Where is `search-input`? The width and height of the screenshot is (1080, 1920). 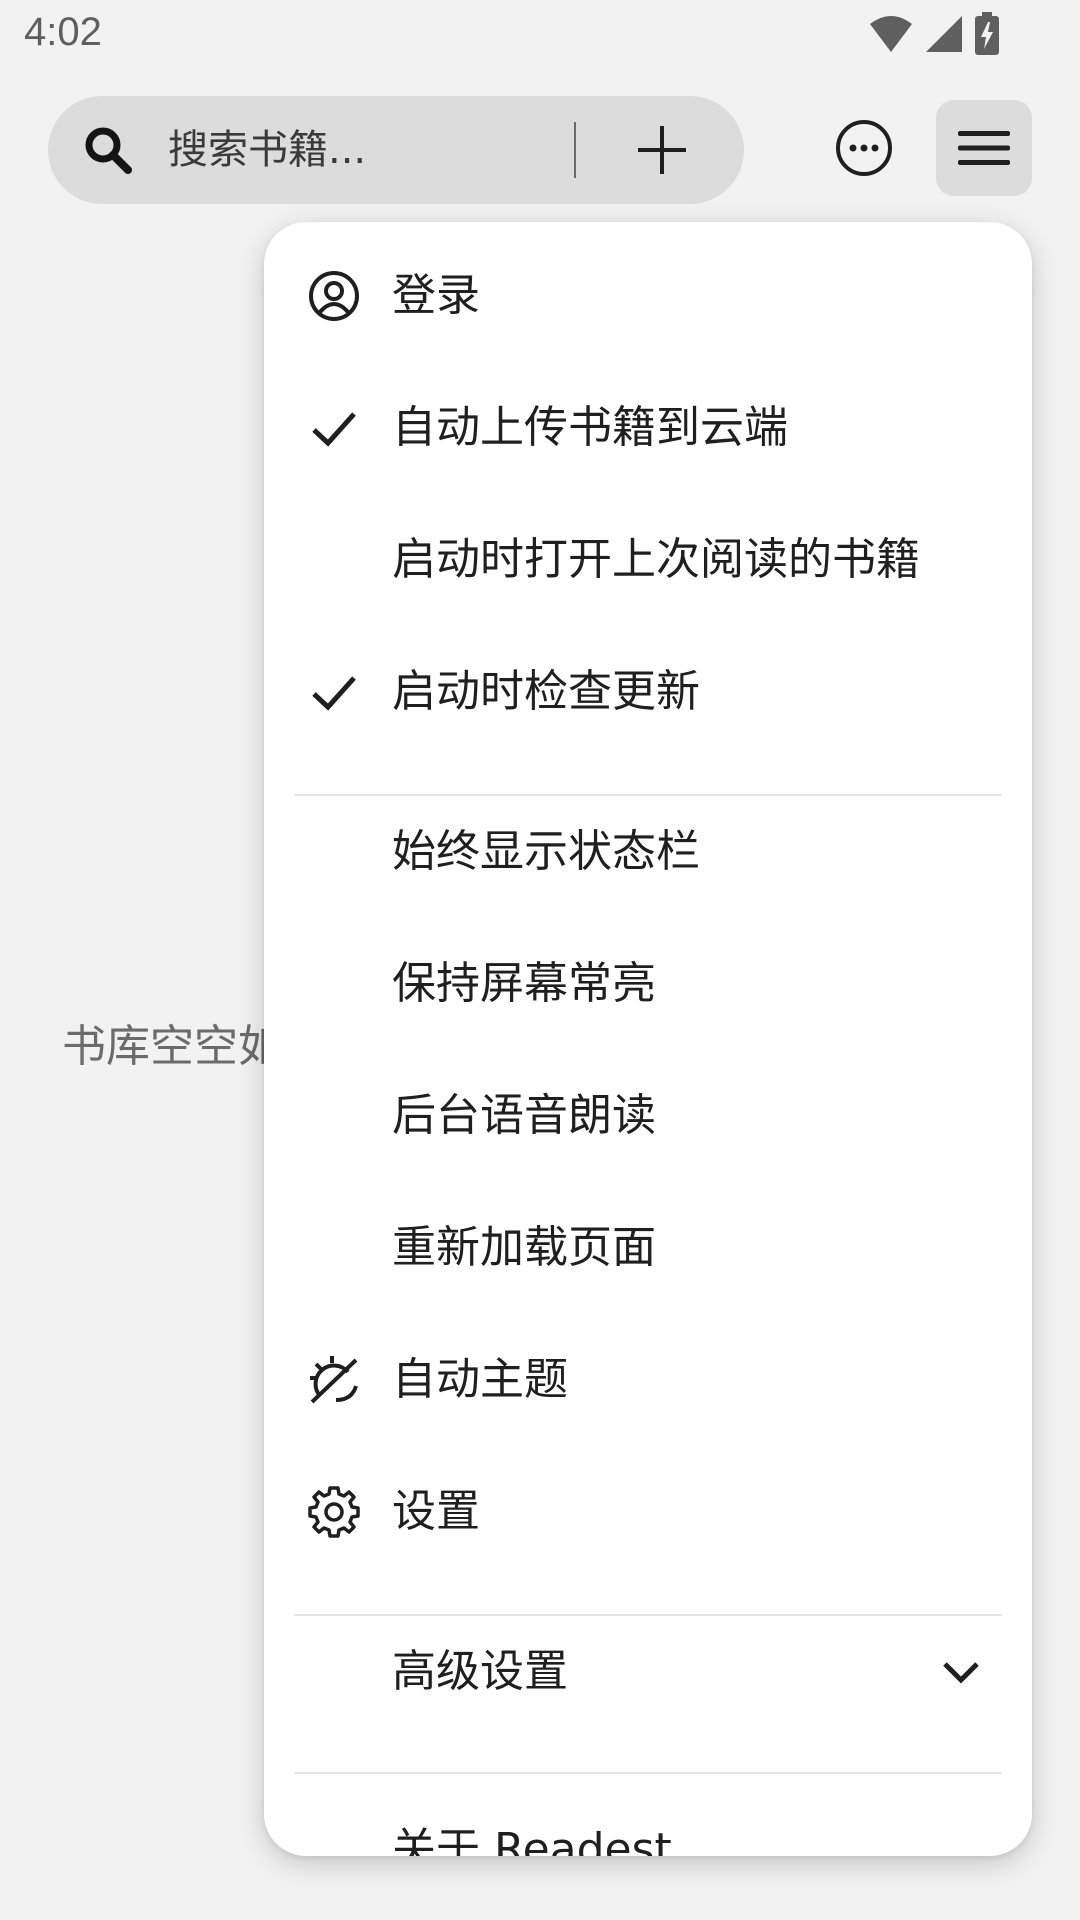
search-input is located at coordinates (383, 150).